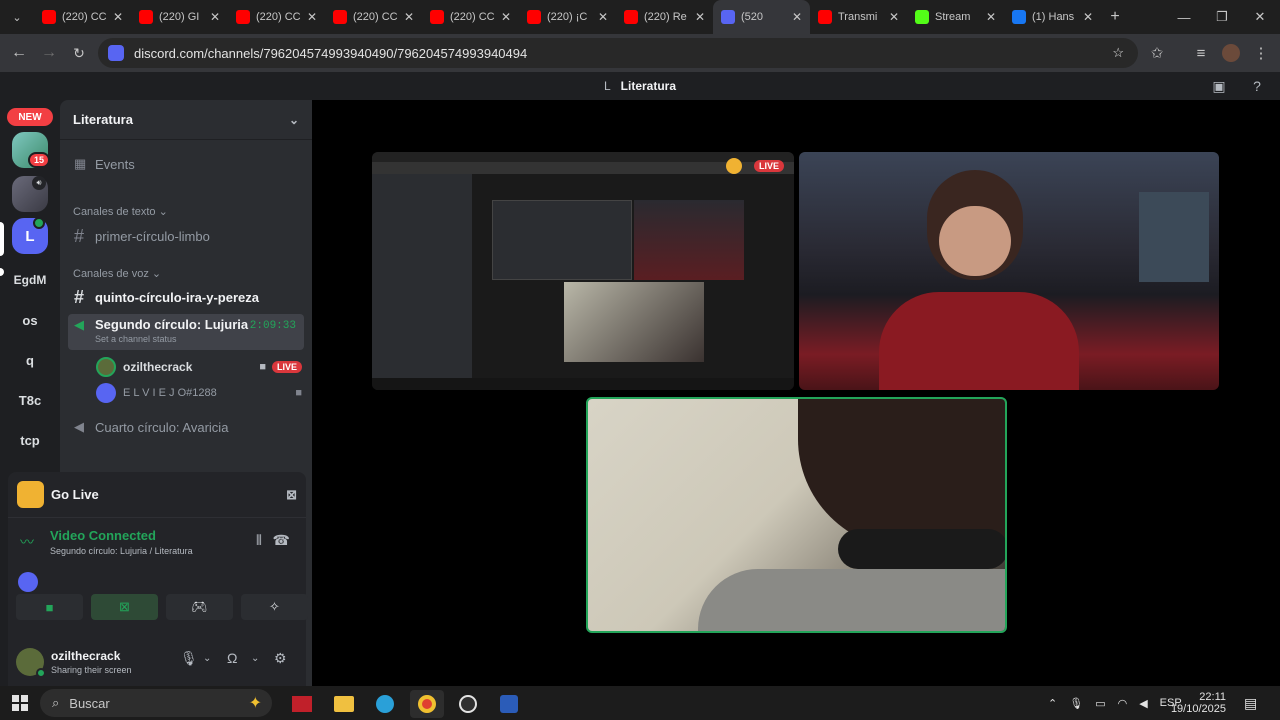 This screenshot has width=1280, height=720. What do you see at coordinates (179, 17) in the screenshot?
I see `browser-tab: (220) GI ✕` at bounding box center [179, 17].